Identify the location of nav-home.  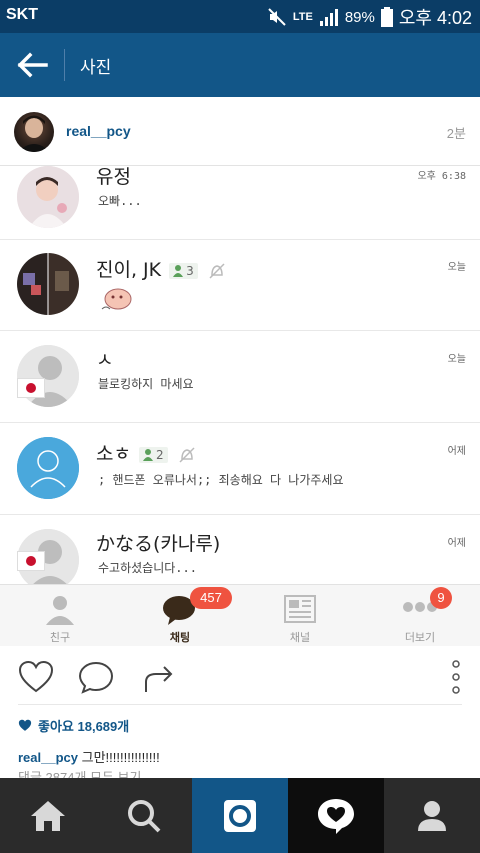
(48, 815).